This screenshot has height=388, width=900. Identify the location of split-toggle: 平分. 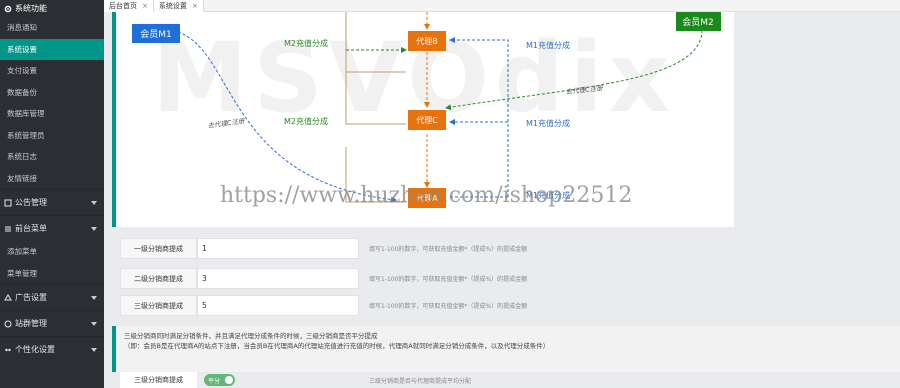
(219, 380).